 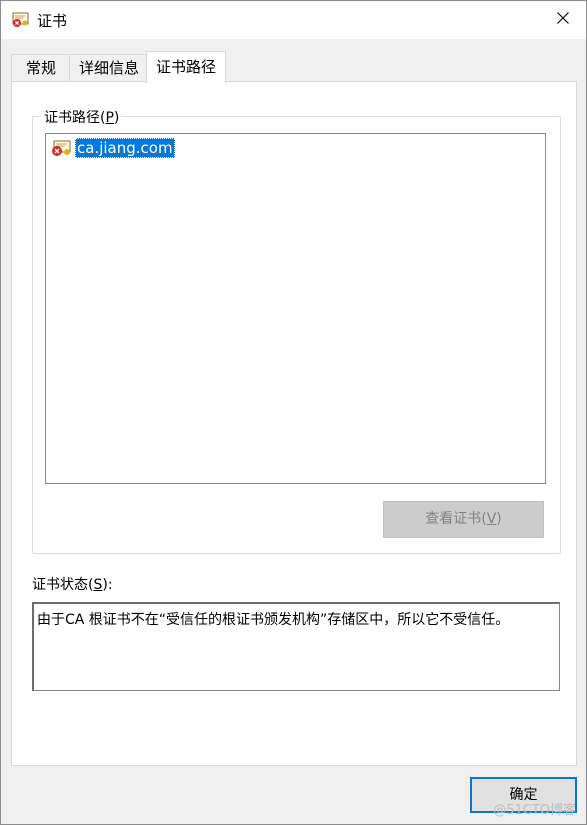 I want to click on close-button, so click(x=563, y=20).